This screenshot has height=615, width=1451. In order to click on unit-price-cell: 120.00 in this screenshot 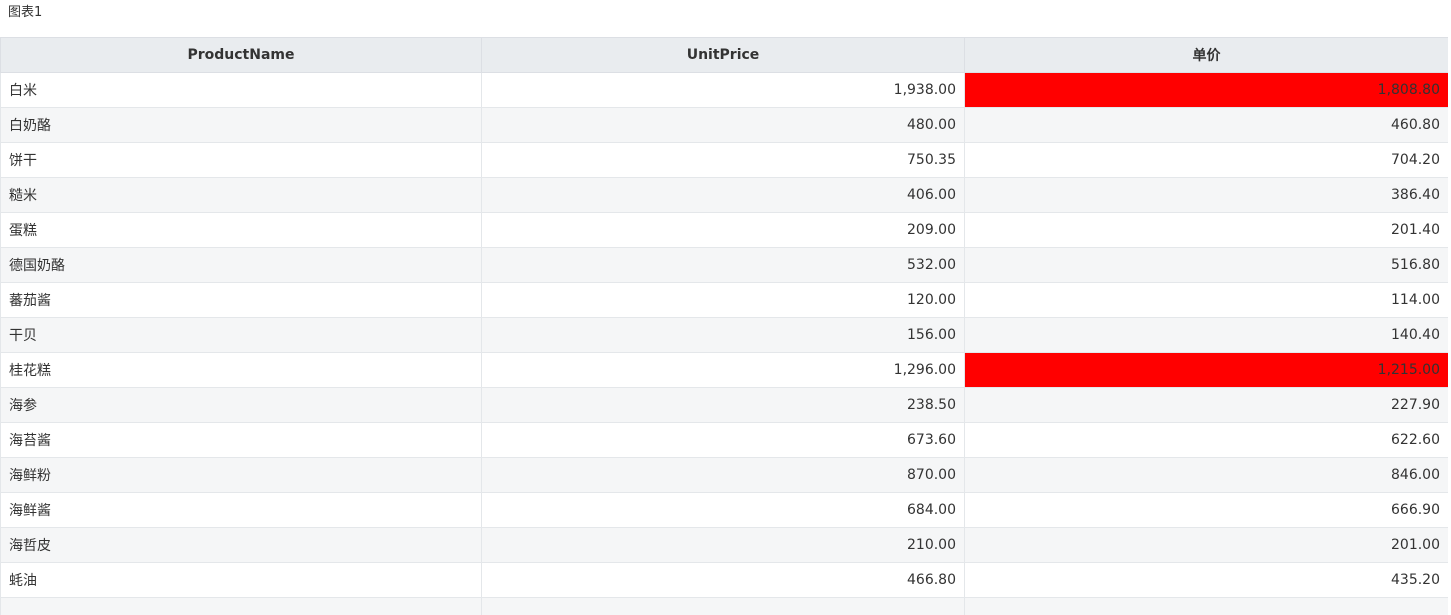, I will do `click(723, 300)`.